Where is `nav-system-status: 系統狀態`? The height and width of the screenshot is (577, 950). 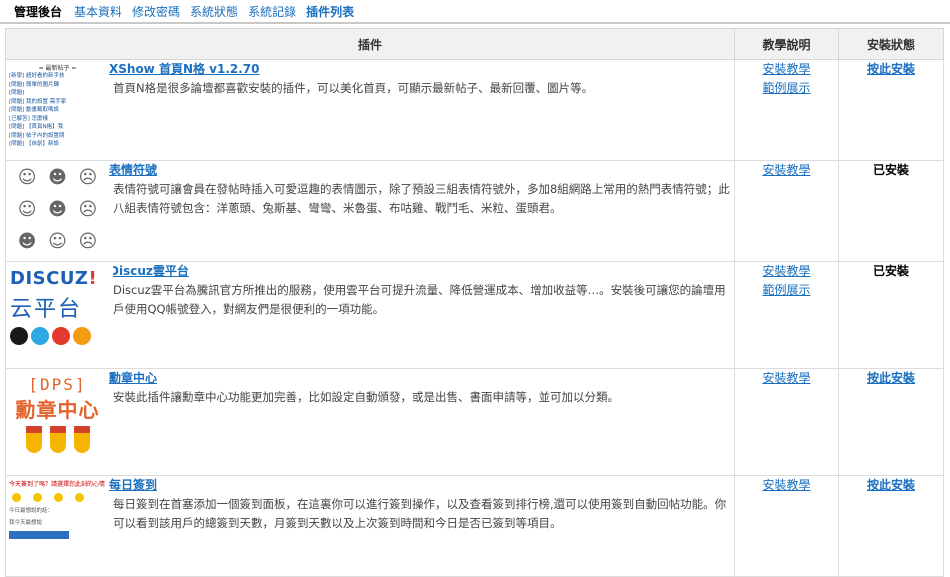 nav-system-status: 系統狀態 is located at coordinates (214, 11).